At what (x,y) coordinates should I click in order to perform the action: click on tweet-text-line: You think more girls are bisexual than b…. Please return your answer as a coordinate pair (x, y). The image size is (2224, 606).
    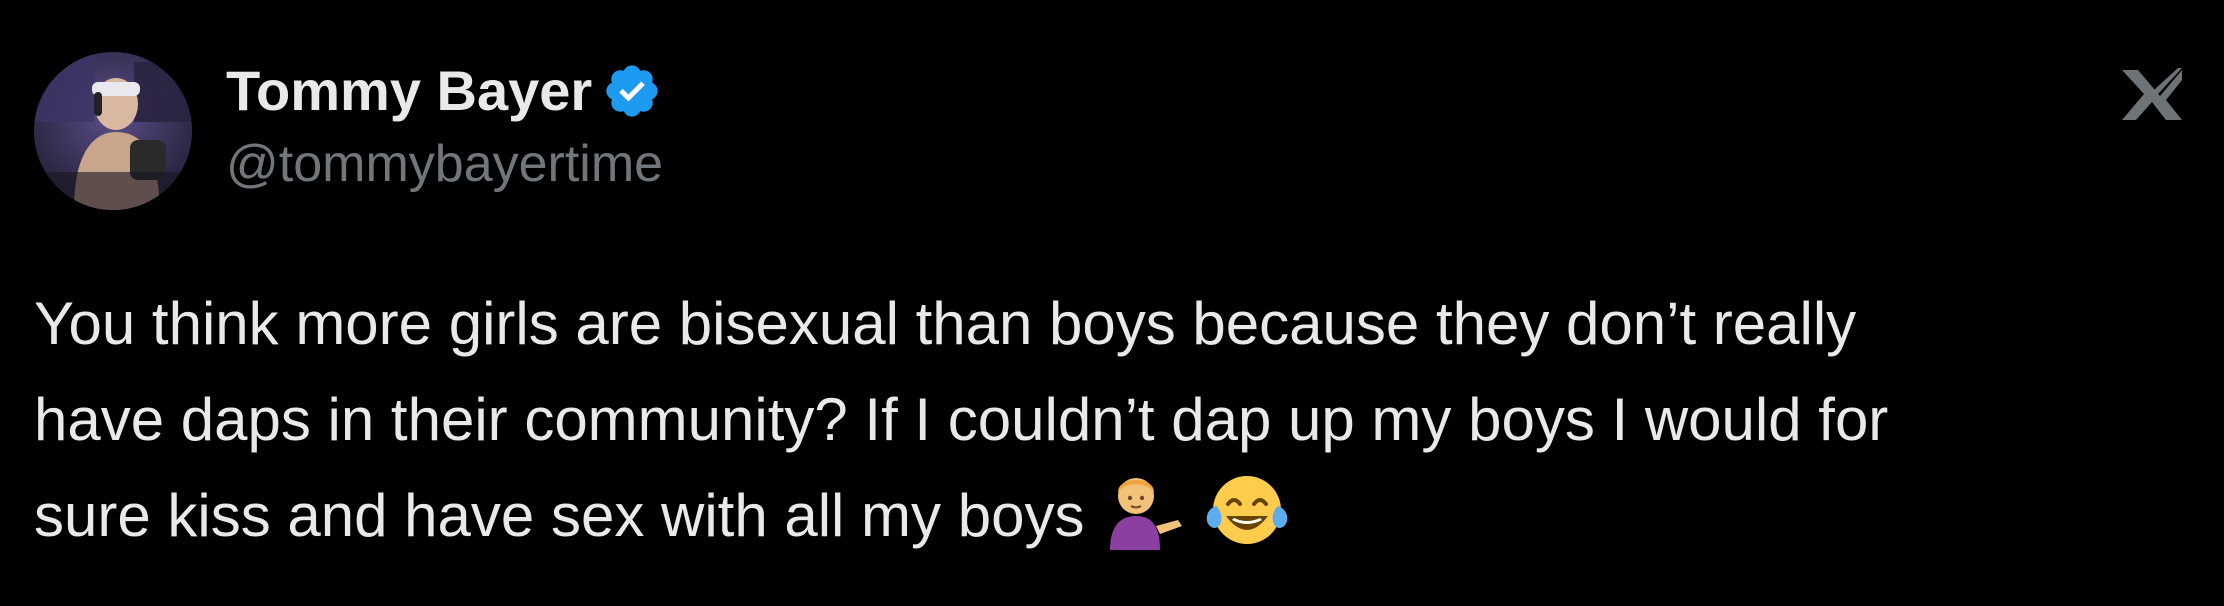
    Looking at the image, I should click on (945, 323).